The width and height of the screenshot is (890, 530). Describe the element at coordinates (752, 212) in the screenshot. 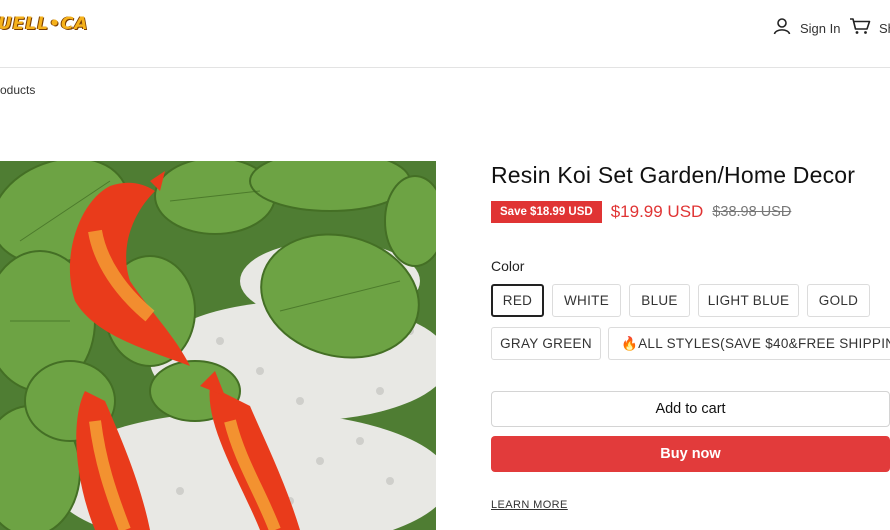

I see `compare-at-price: $38.98 USD` at that location.